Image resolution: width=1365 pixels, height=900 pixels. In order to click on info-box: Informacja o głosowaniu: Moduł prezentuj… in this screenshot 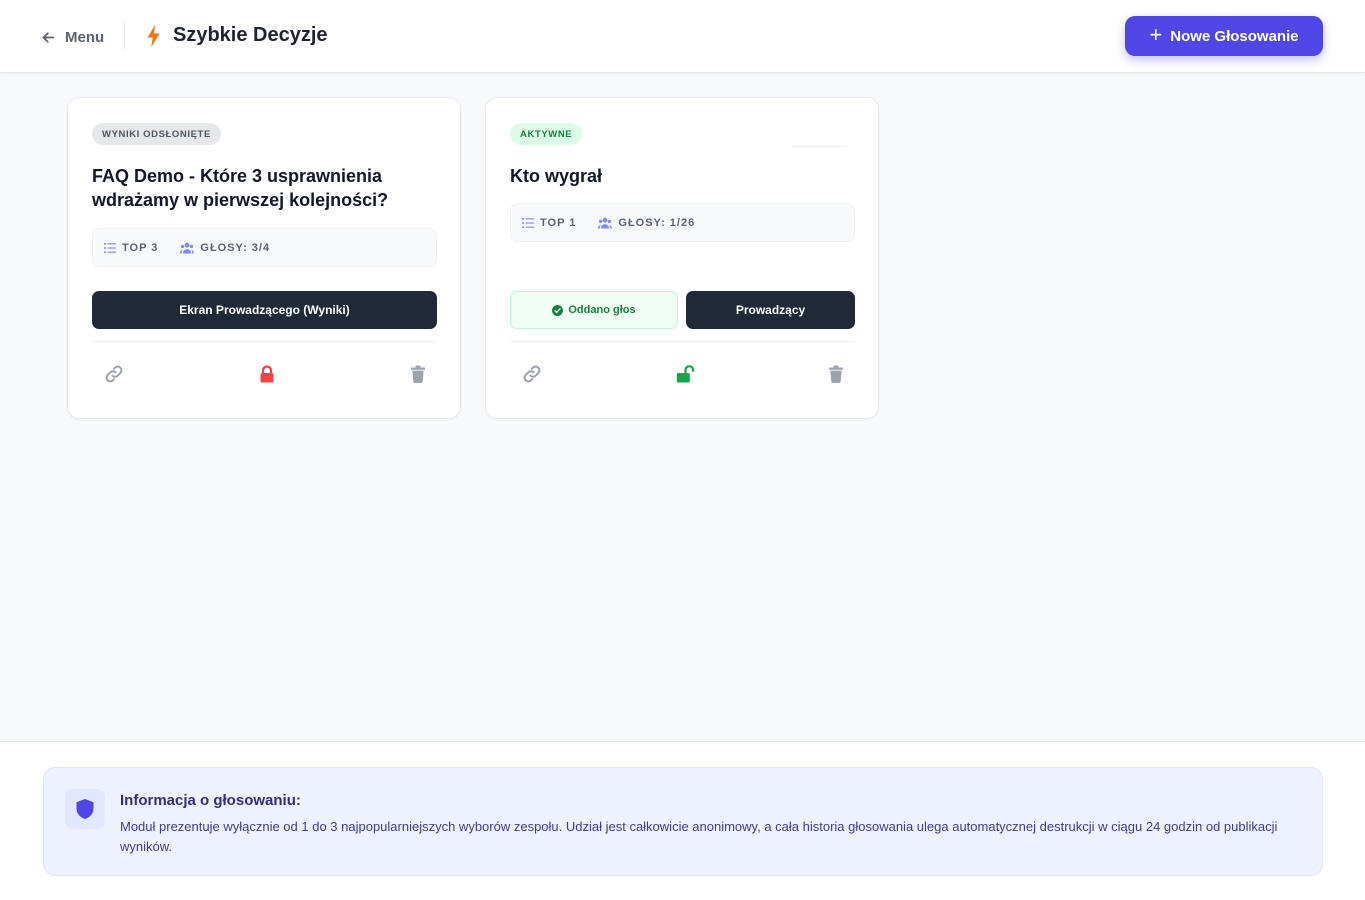, I will do `click(683, 821)`.